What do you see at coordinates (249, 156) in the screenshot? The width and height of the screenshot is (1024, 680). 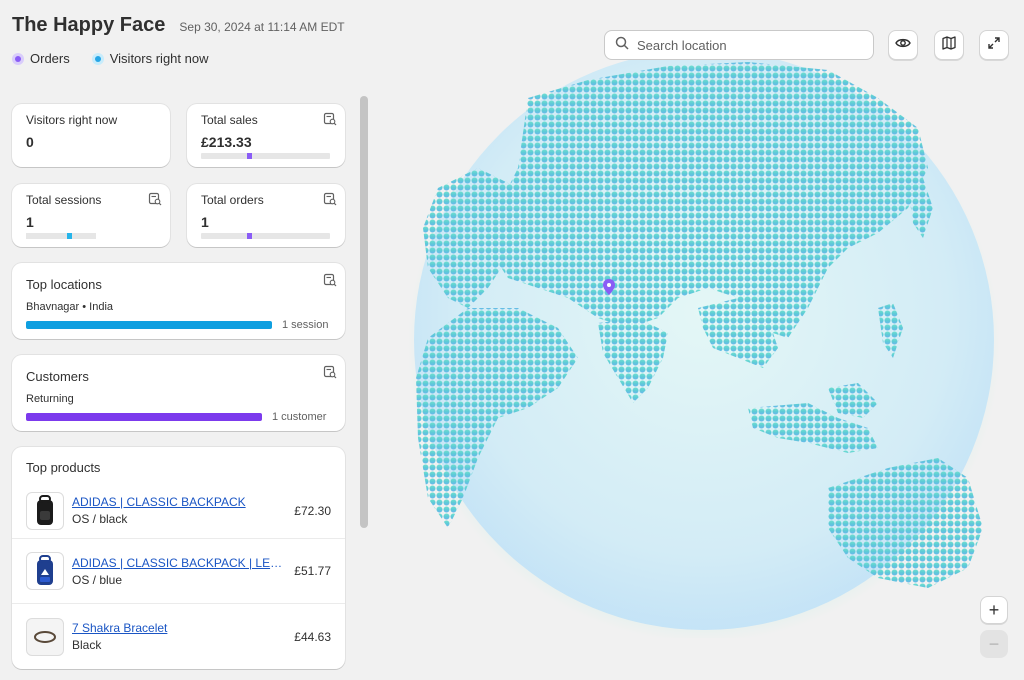 I see `sales-mini-bar-mark` at bounding box center [249, 156].